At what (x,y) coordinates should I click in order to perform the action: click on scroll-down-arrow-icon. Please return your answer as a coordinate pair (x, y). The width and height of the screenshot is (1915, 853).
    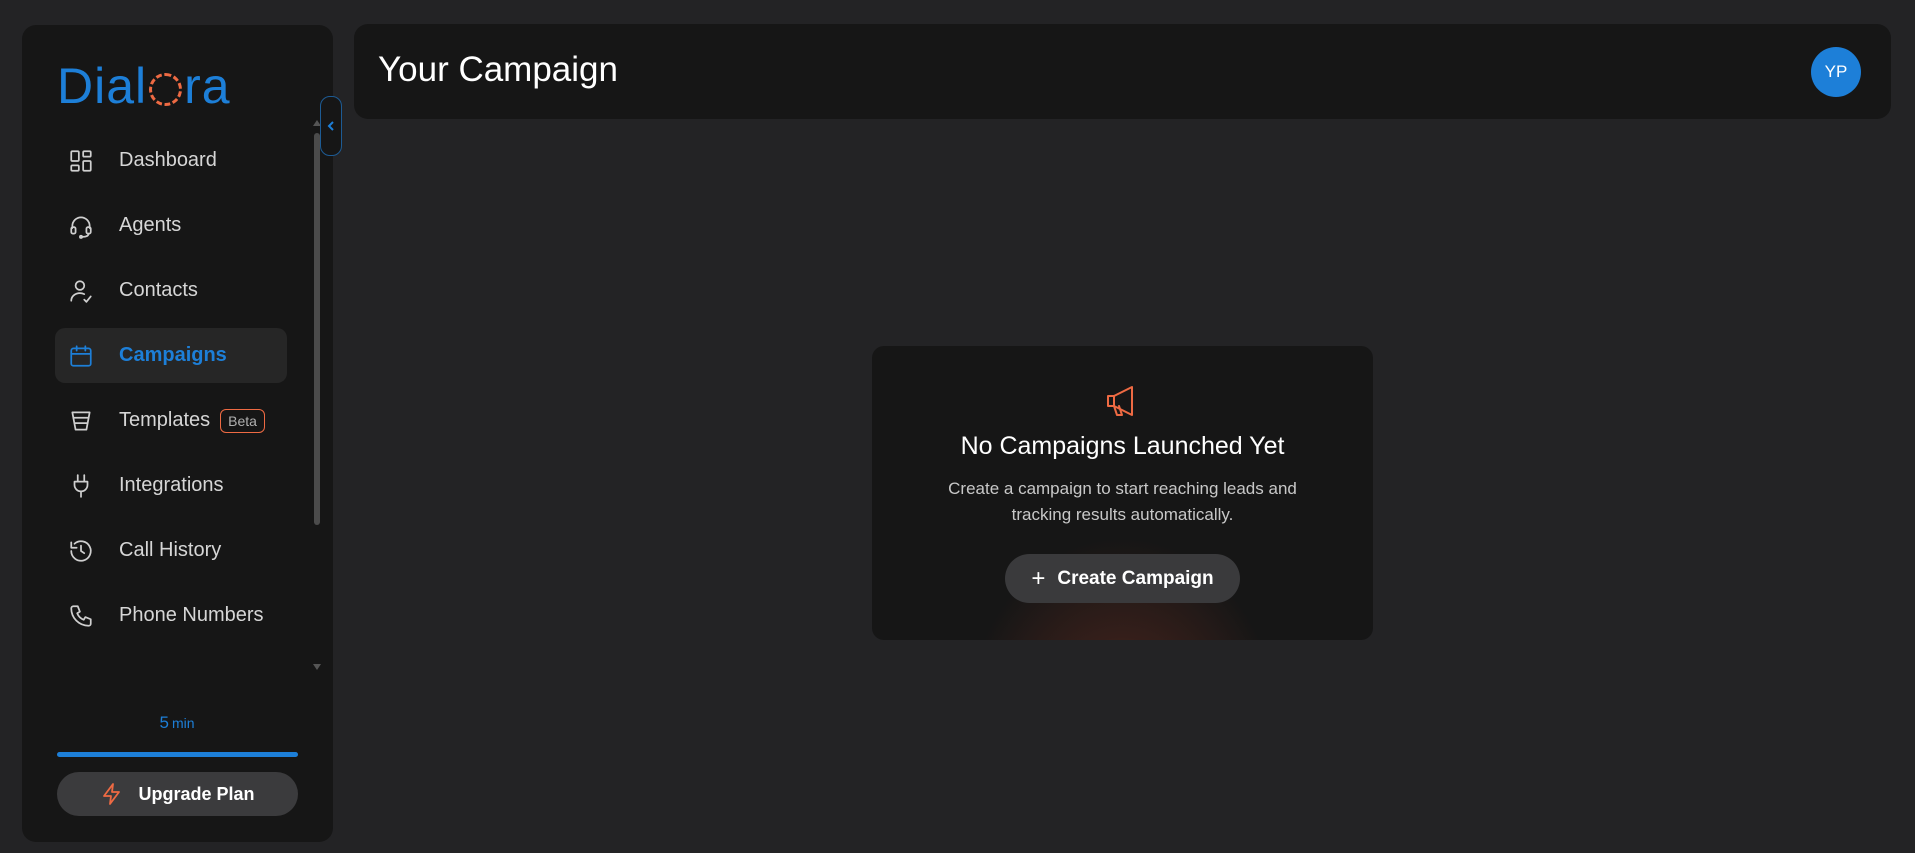
    Looking at the image, I should click on (317, 667).